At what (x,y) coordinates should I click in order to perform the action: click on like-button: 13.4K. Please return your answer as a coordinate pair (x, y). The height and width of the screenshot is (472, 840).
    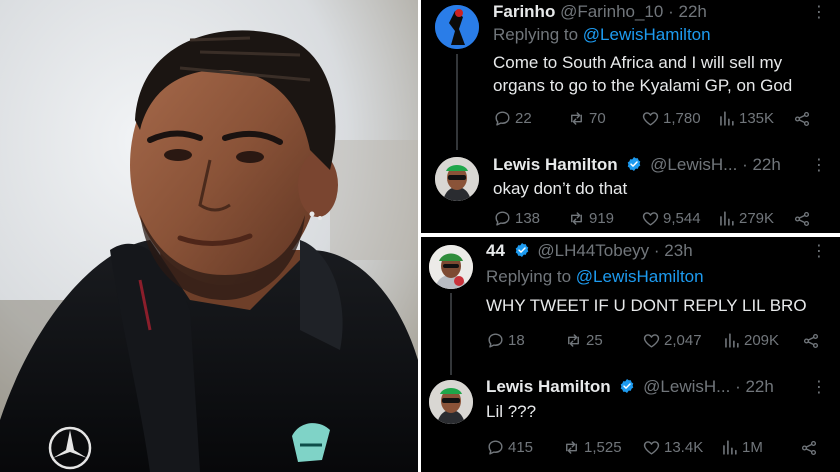
    Looking at the image, I should click on (681, 447).